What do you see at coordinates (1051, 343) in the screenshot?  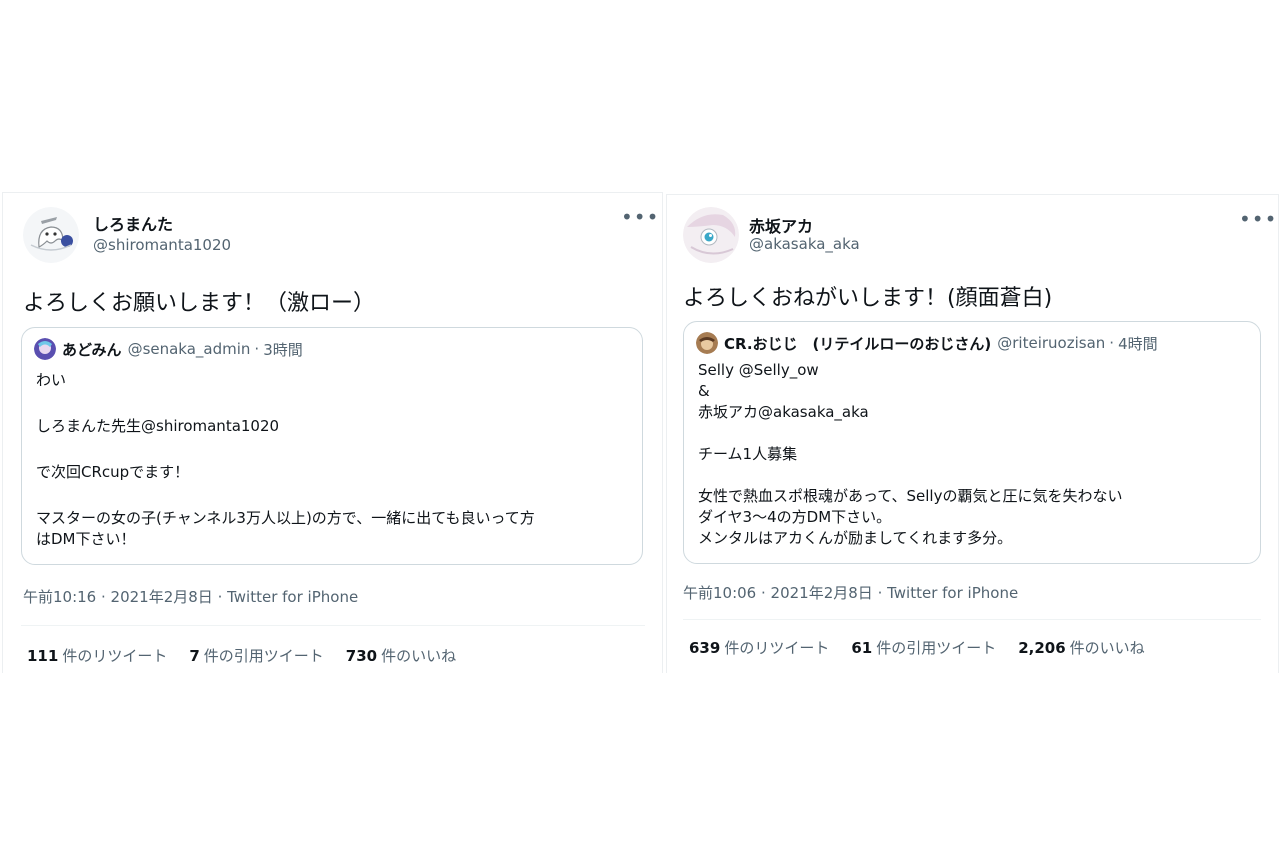 I see `quoted-author-handle: @riteiruozisan` at bounding box center [1051, 343].